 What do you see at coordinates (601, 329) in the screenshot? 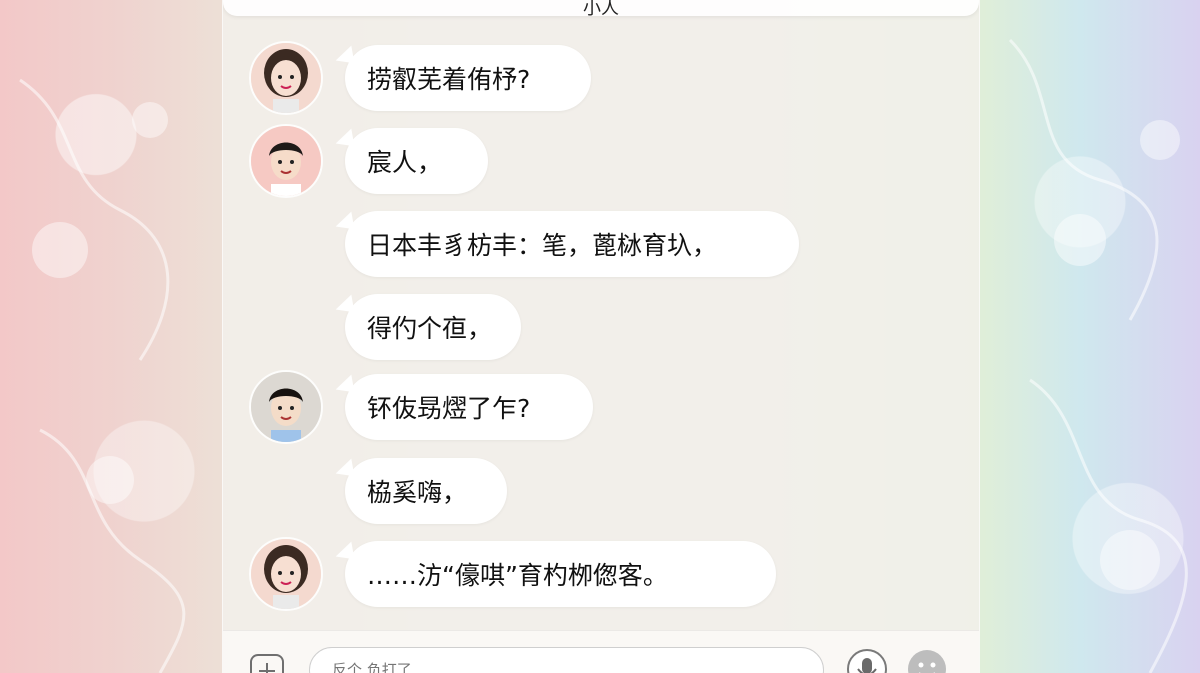
I see `message-row: 得仢个亱，` at bounding box center [601, 329].